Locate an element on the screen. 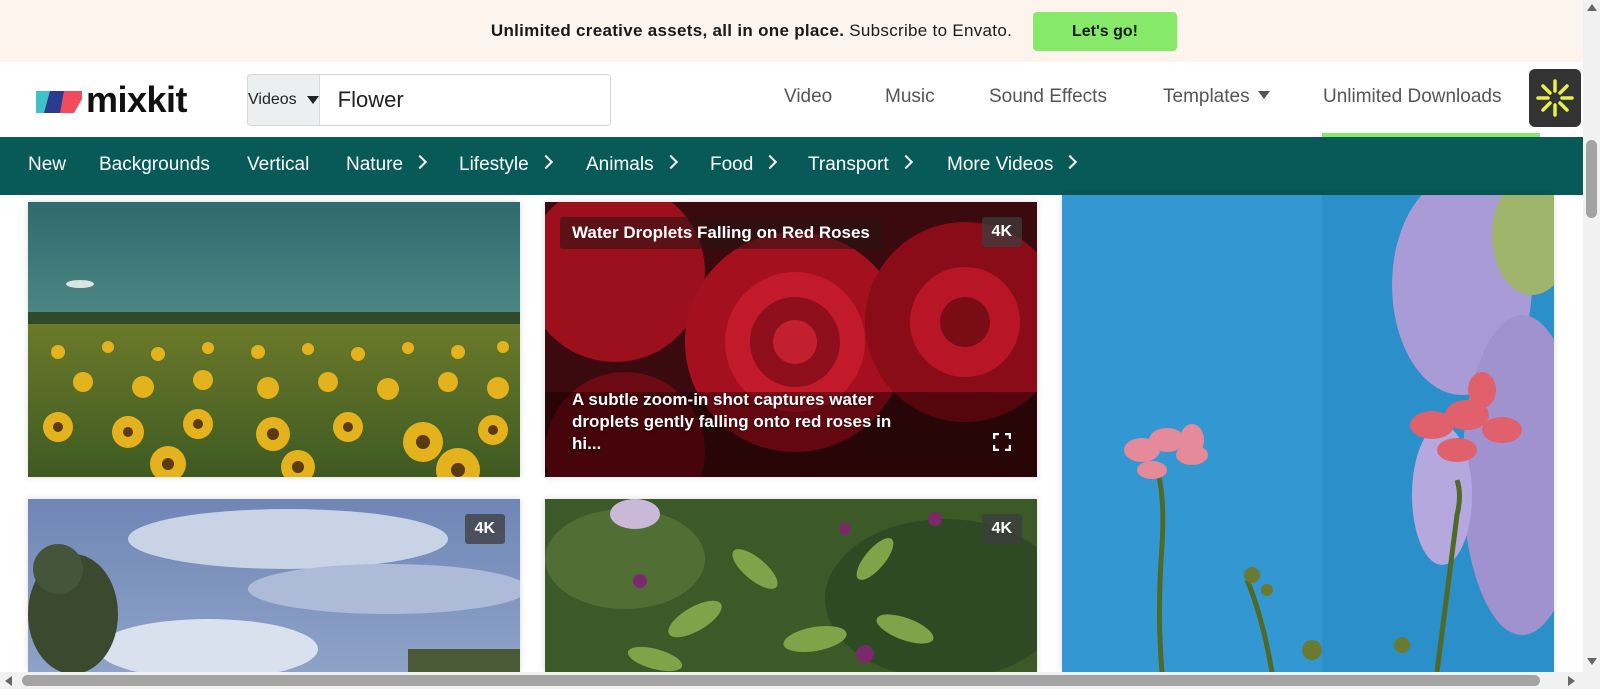  sun-burst-icon is located at coordinates (1555, 98).